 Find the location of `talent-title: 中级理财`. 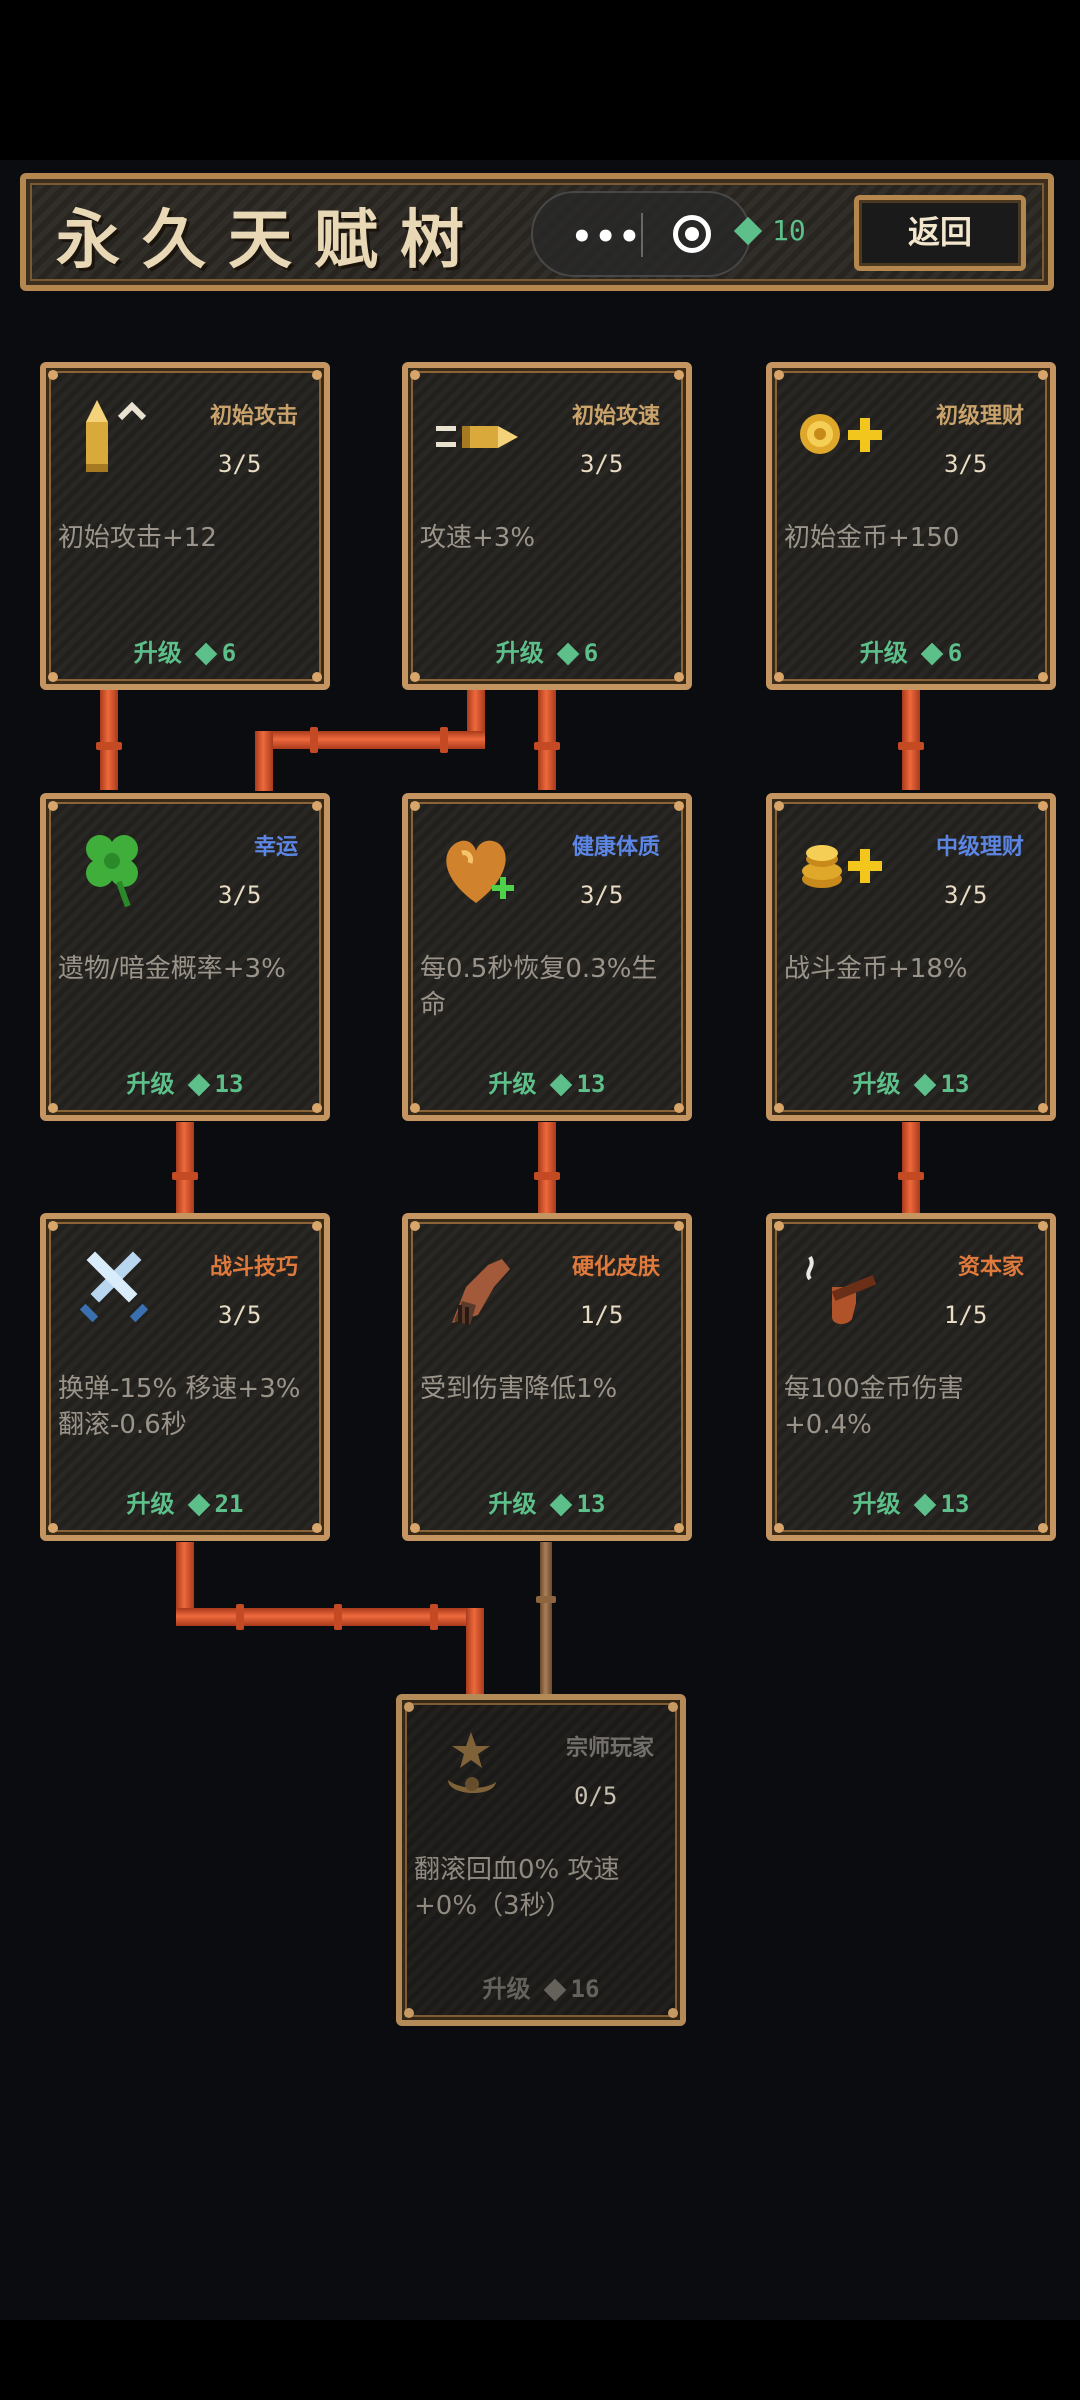

talent-title: 中级理财 is located at coordinates (979, 847).